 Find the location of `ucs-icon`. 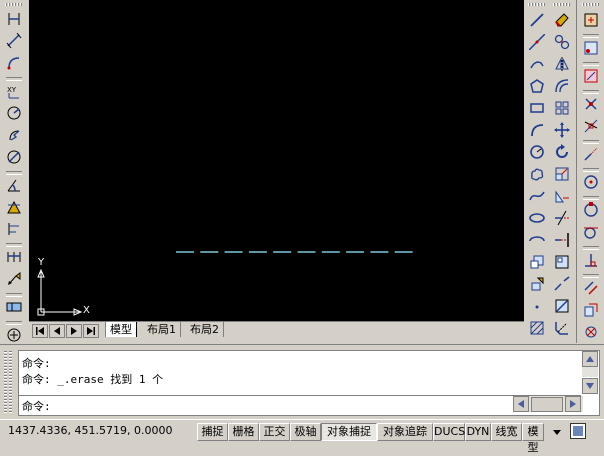

ucs-icon is located at coordinates (60, 292).